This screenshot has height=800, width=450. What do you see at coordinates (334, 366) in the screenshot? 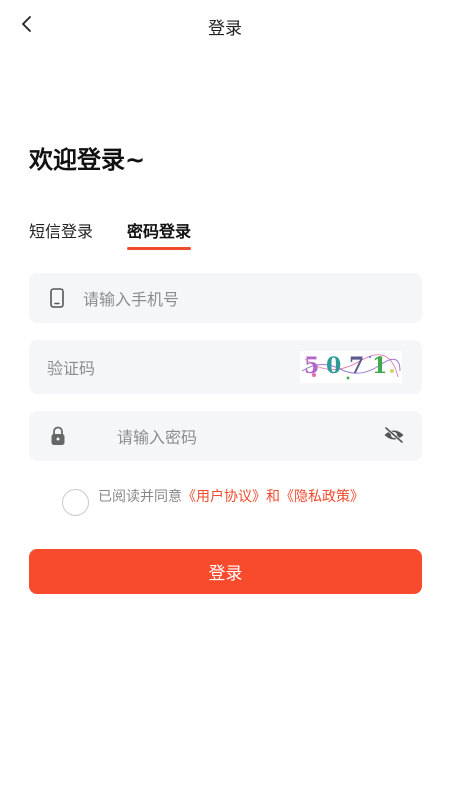
I see `captcha-digit: 0` at bounding box center [334, 366].